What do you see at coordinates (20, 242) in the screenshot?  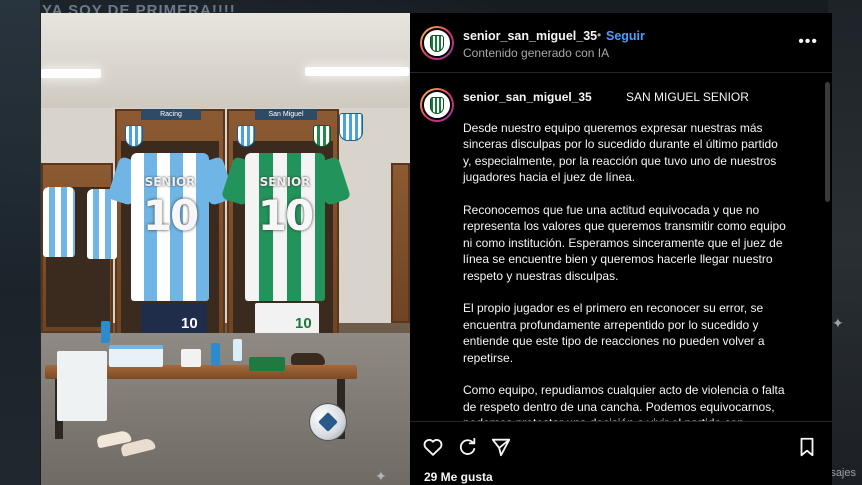 I see `backdrop-left-strip` at bounding box center [20, 242].